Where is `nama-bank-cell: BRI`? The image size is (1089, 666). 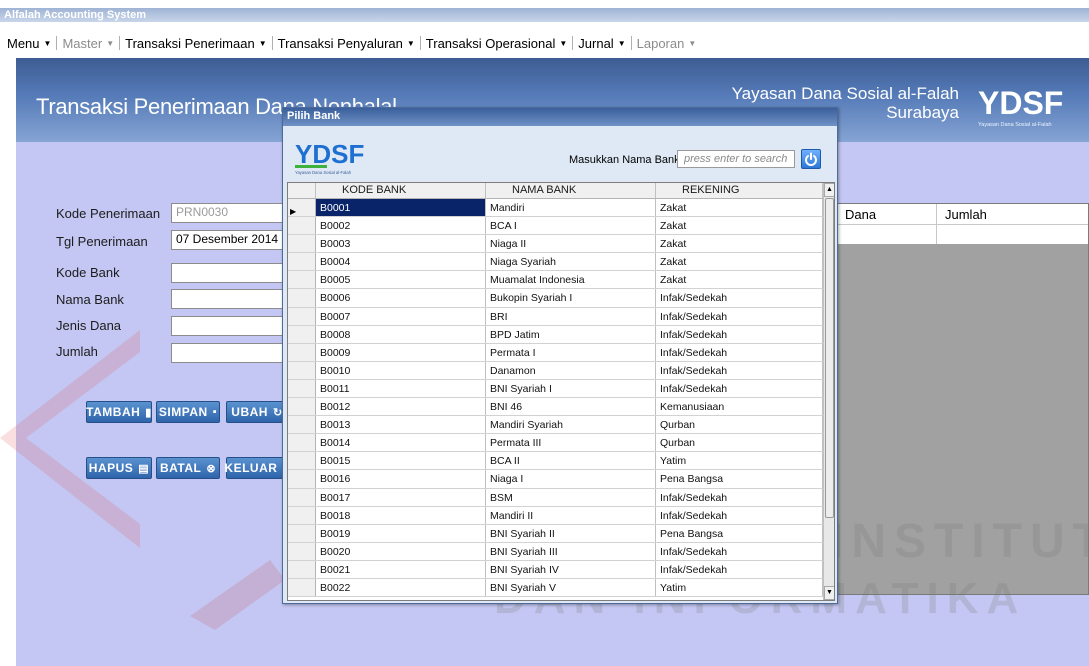
nama-bank-cell: BRI is located at coordinates (571, 316).